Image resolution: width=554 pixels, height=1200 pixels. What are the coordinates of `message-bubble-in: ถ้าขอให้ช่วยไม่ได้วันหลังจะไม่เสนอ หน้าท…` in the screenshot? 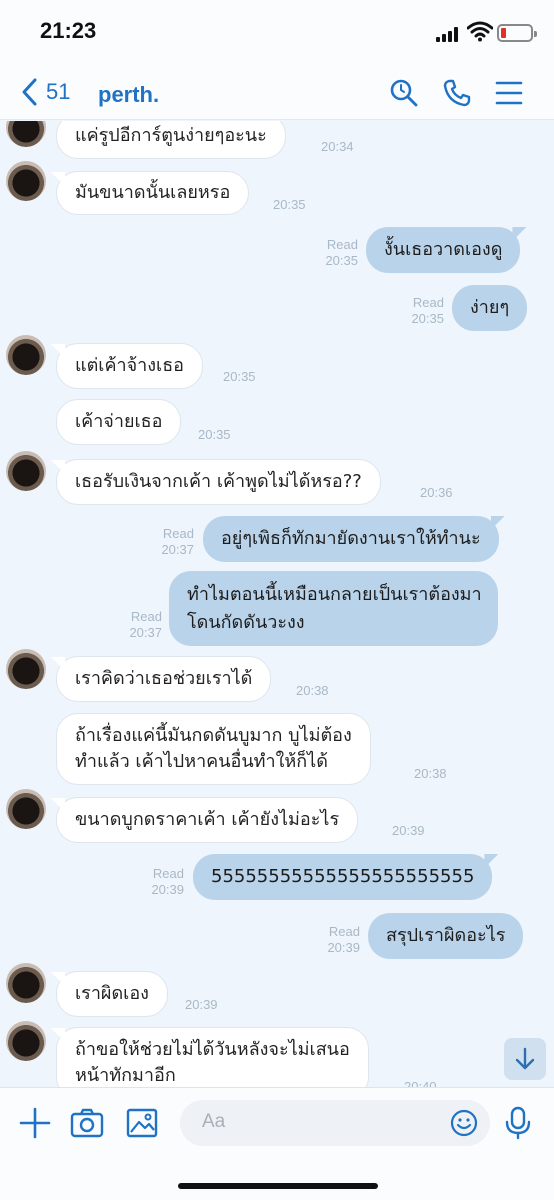 It's located at (212, 1057).